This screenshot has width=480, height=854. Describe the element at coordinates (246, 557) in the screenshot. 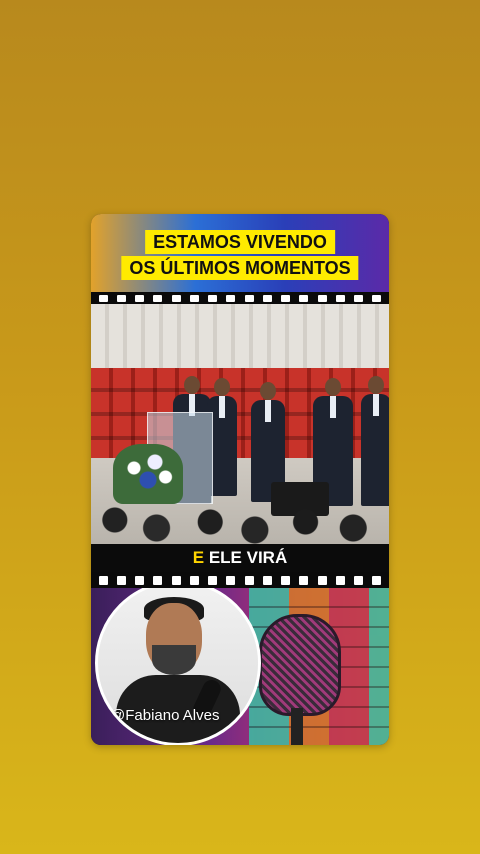

I see `caption-text: ELE VIRÁ` at that location.